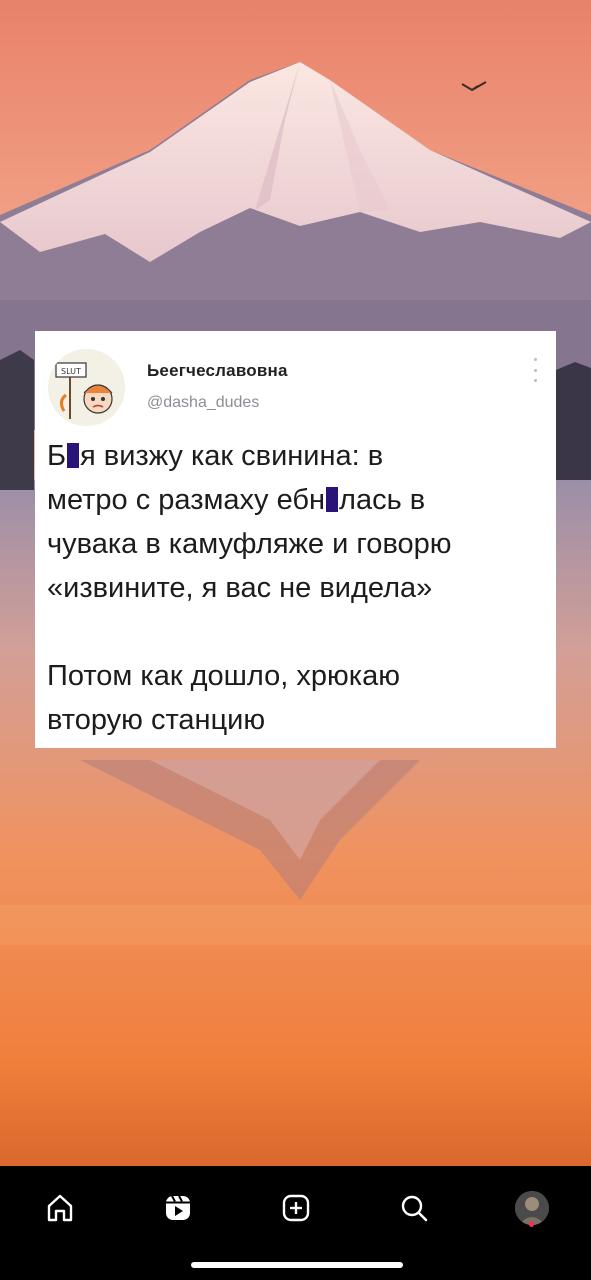  What do you see at coordinates (532, 1208) in the screenshot?
I see `profile-photo` at bounding box center [532, 1208].